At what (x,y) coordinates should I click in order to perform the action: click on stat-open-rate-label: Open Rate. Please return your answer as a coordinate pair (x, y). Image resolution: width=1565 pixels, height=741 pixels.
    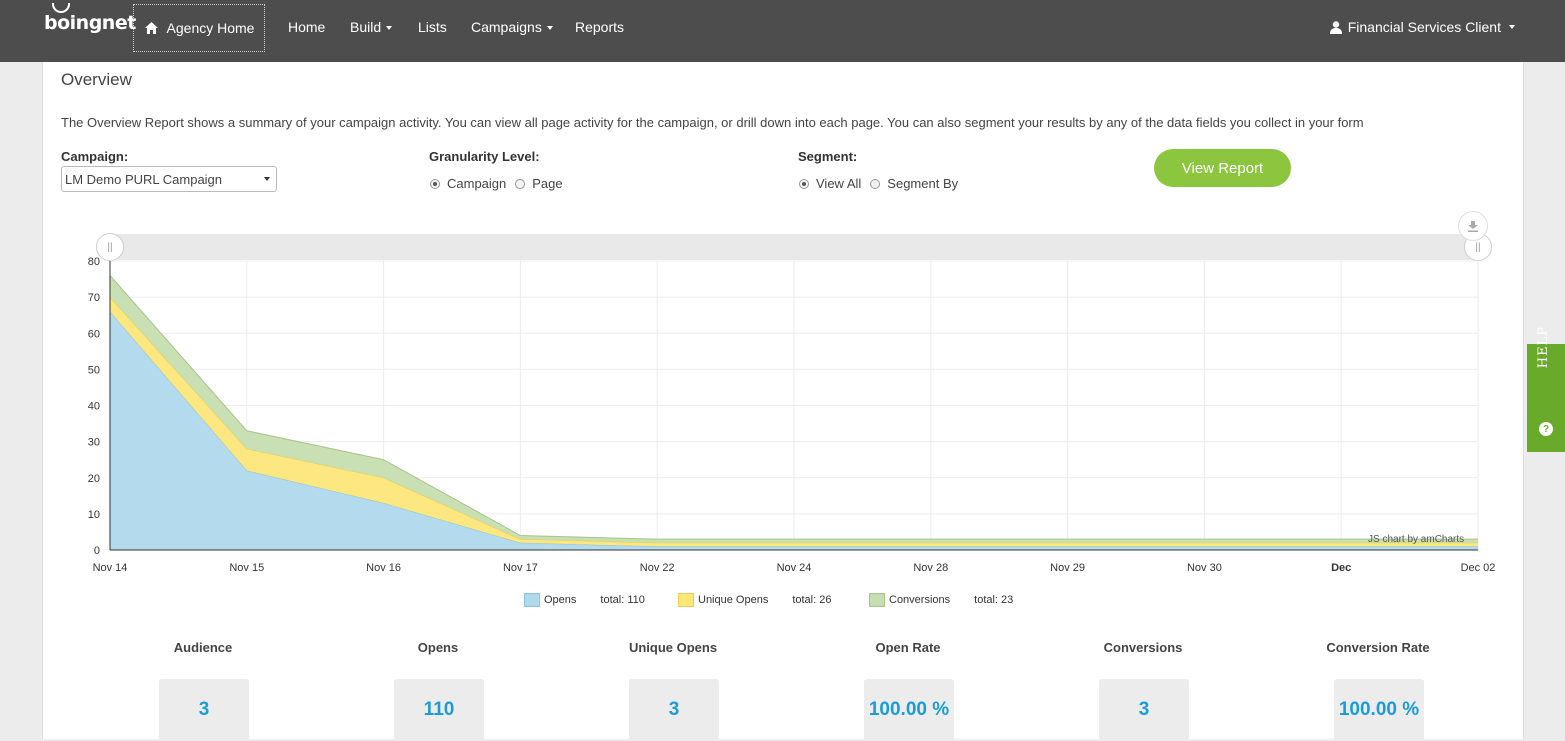
    Looking at the image, I should click on (908, 647).